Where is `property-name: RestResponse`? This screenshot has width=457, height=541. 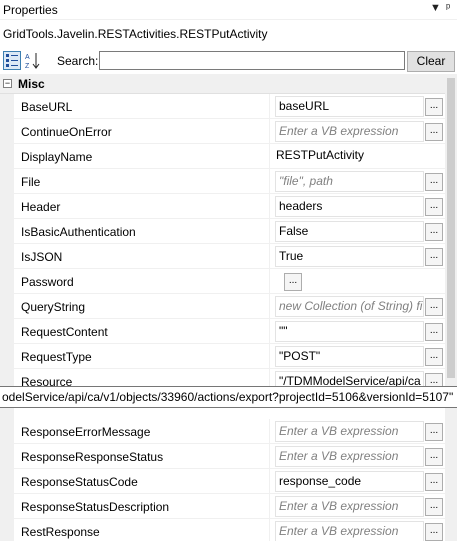
property-name: RestResponse is located at coordinates (60, 532).